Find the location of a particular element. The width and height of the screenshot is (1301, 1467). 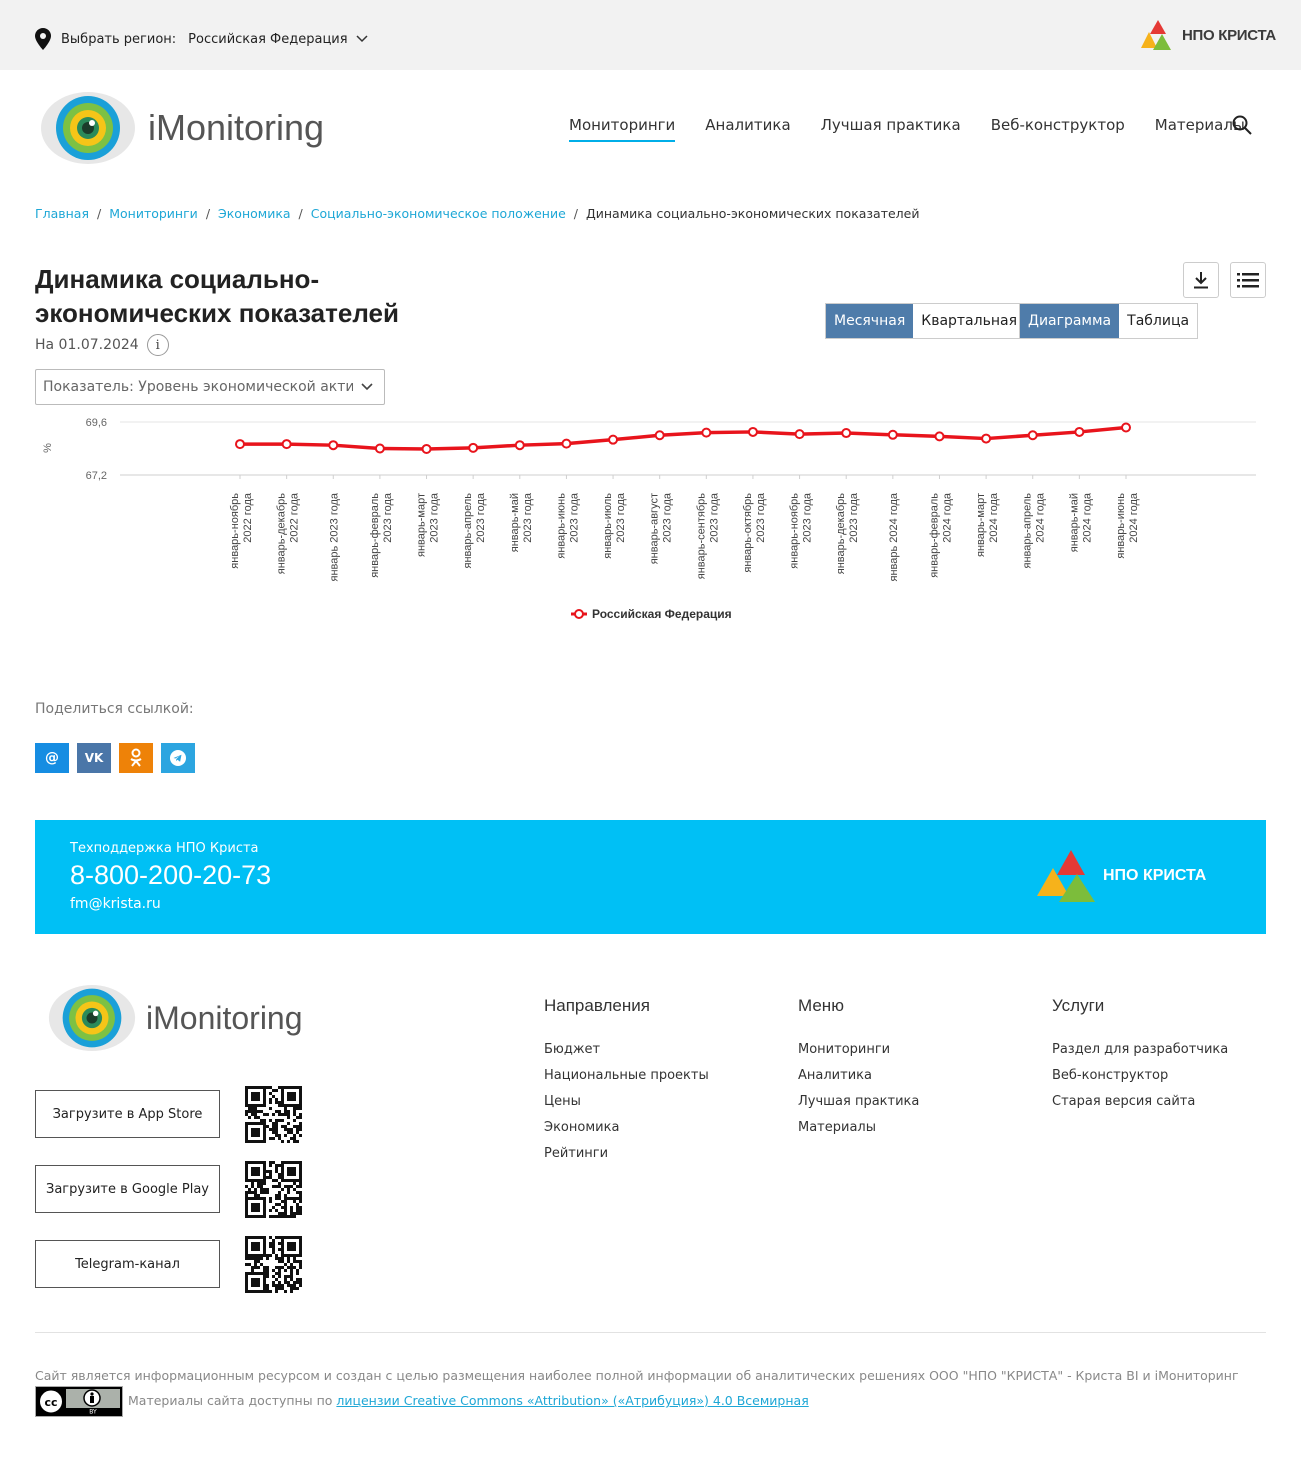

region-label: Выбрать регион: is located at coordinates (119, 39).